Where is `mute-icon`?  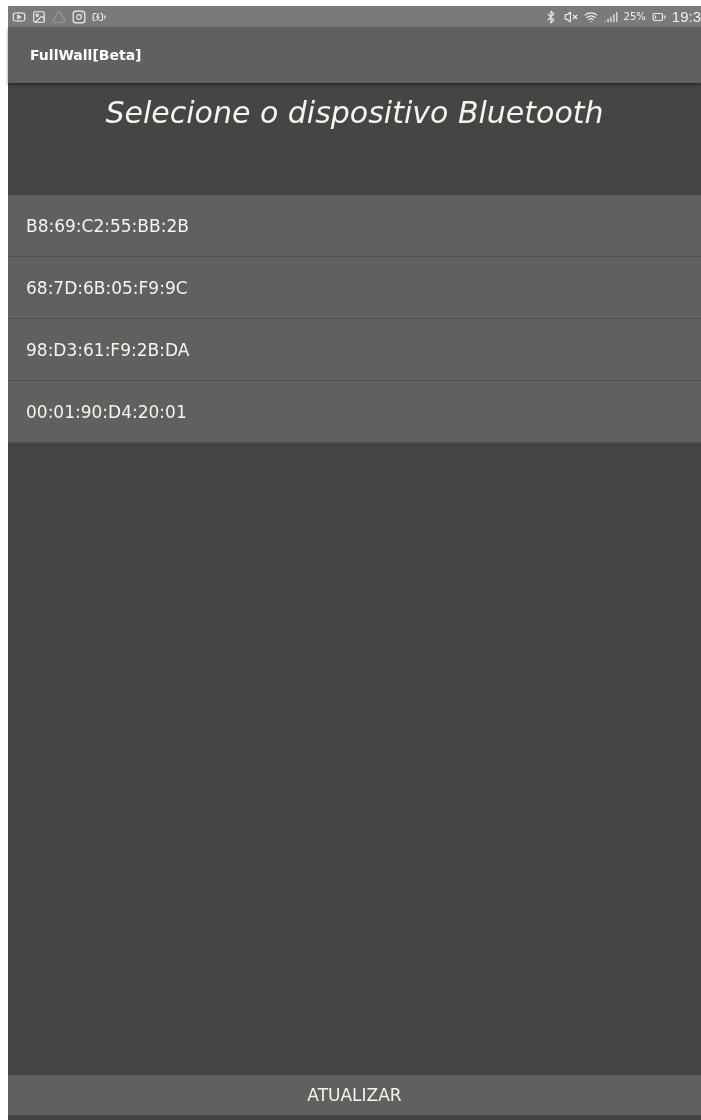
mute-icon is located at coordinates (570, 16).